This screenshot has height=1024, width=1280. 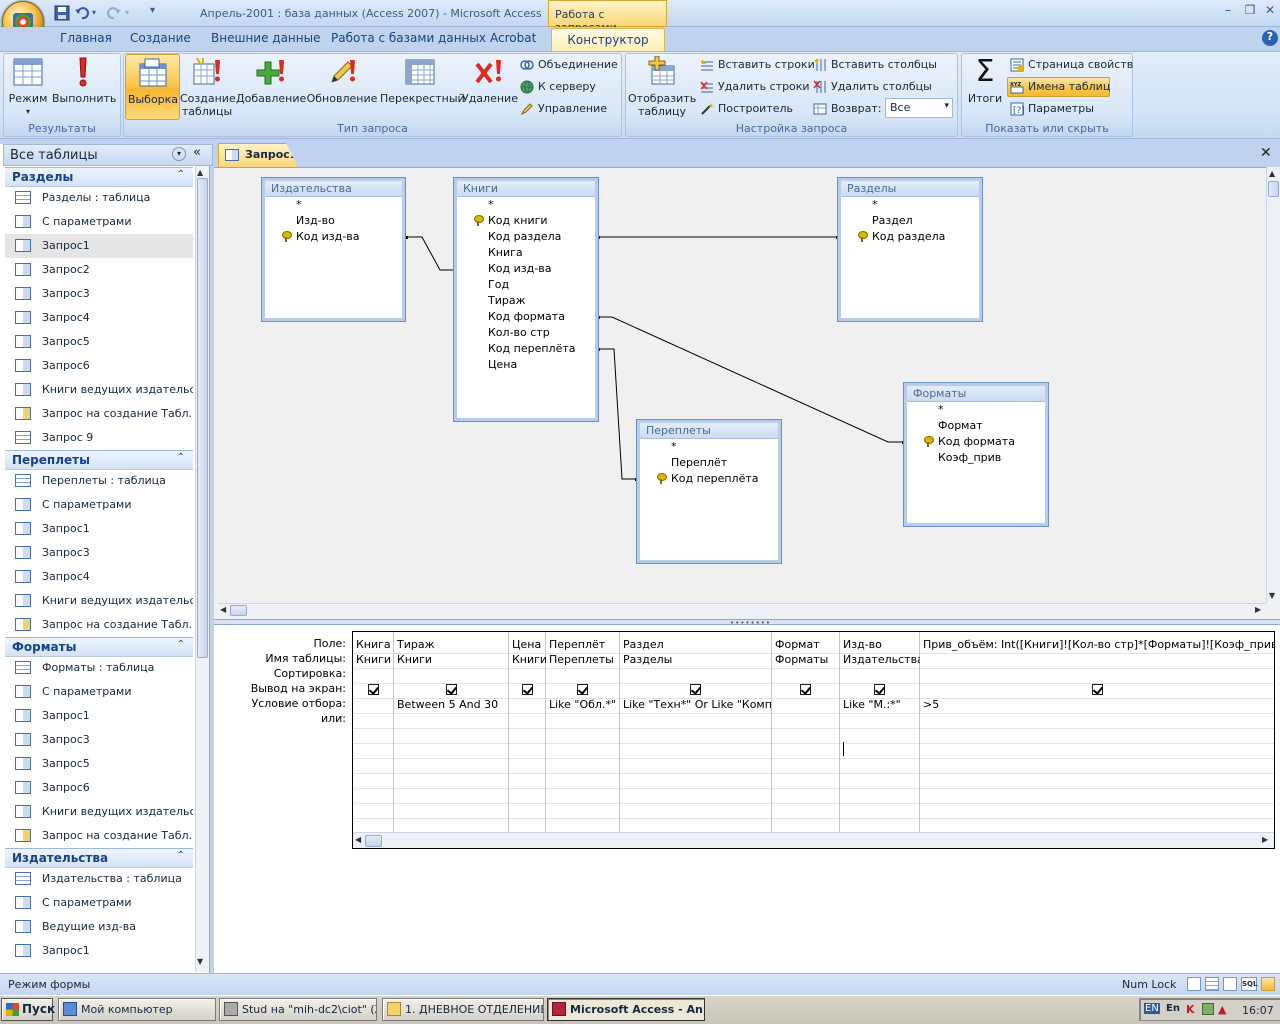 What do you see at coordinates (99, 858) in the screenshot?
I see `nav-section-header: Издательства ⌃` at bounding box center [99, 858].